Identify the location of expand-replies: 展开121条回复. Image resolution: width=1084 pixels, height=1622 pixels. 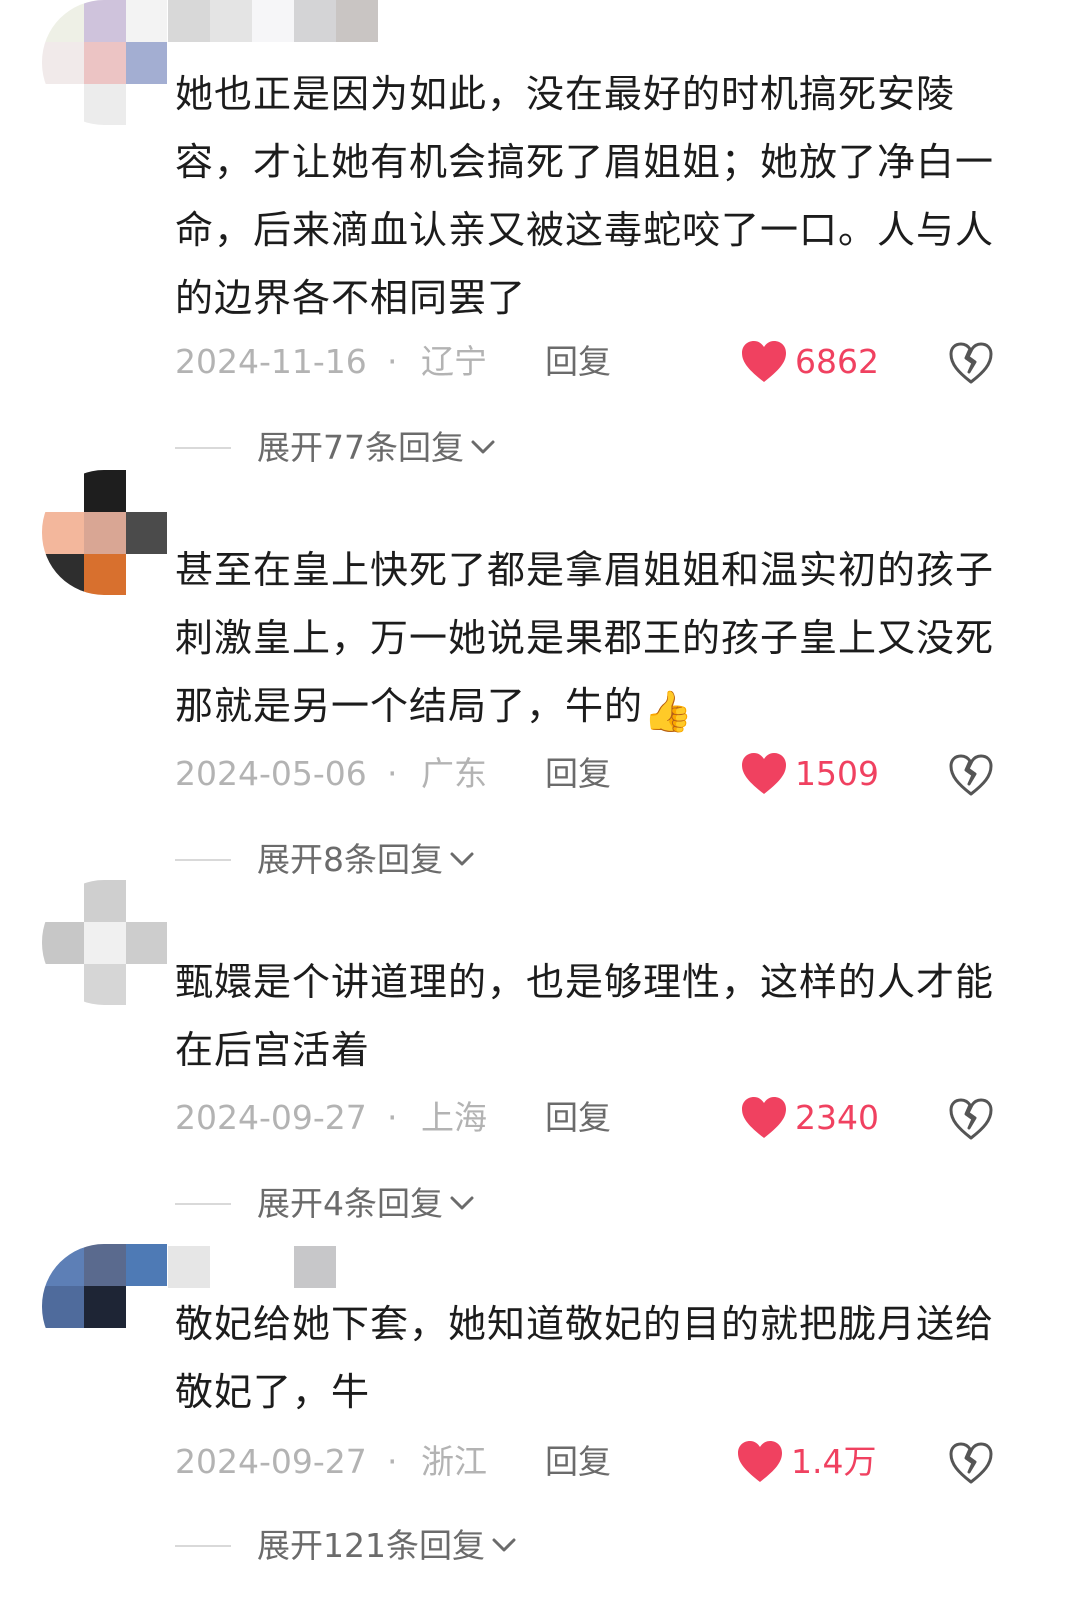
(475, 1546).